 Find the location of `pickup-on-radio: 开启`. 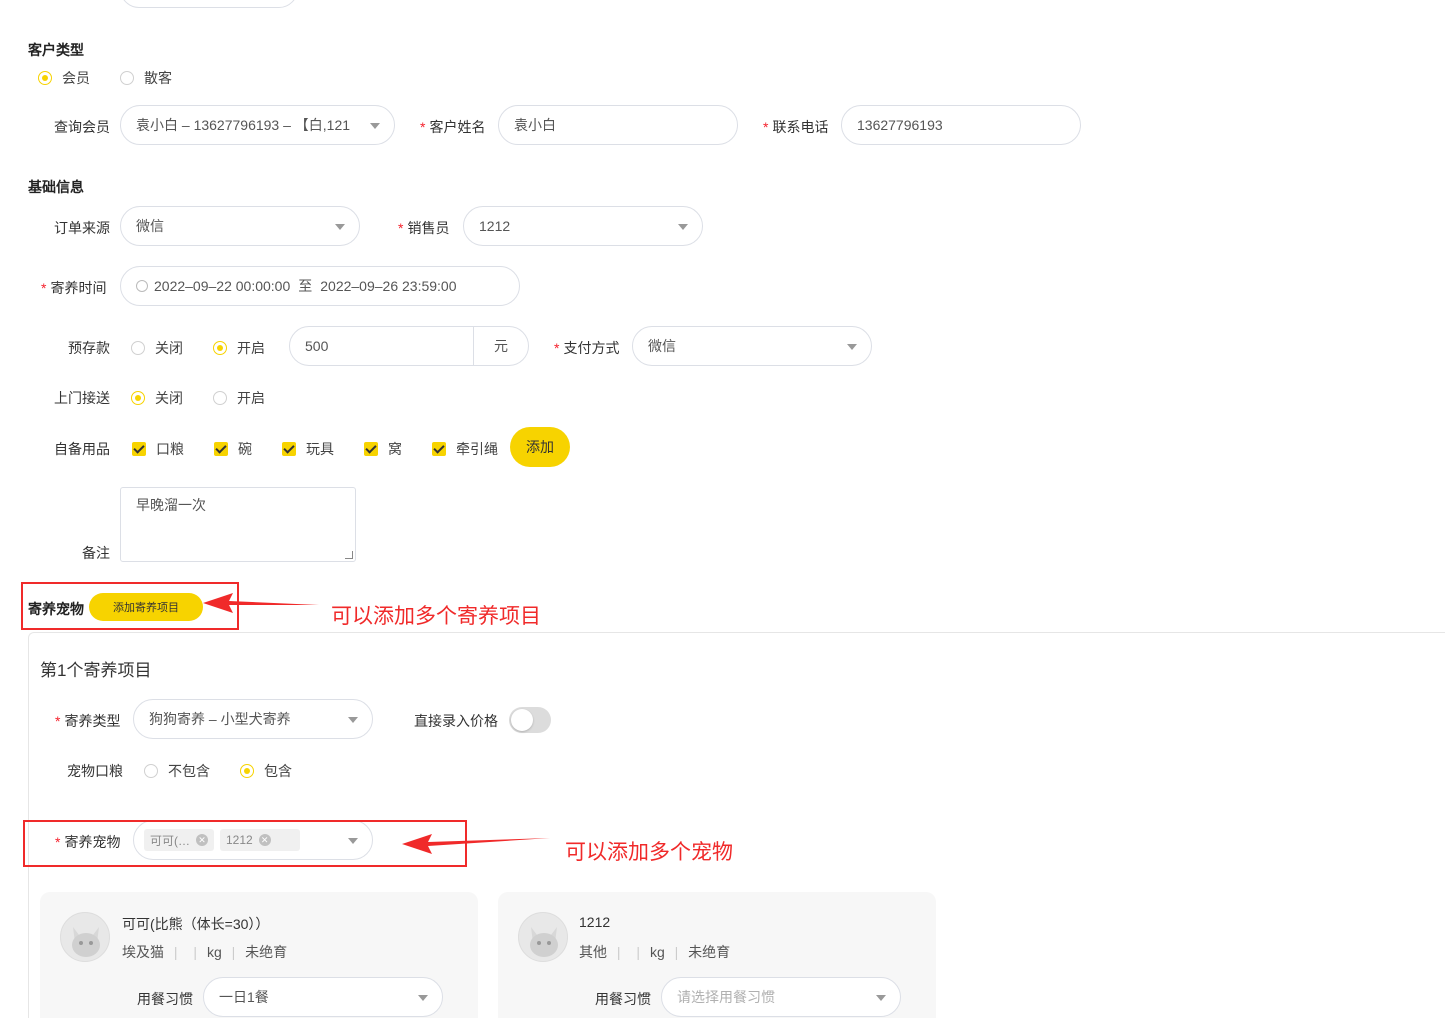

pickup-on-radio: 开启 is located at coordinates (239, 398).